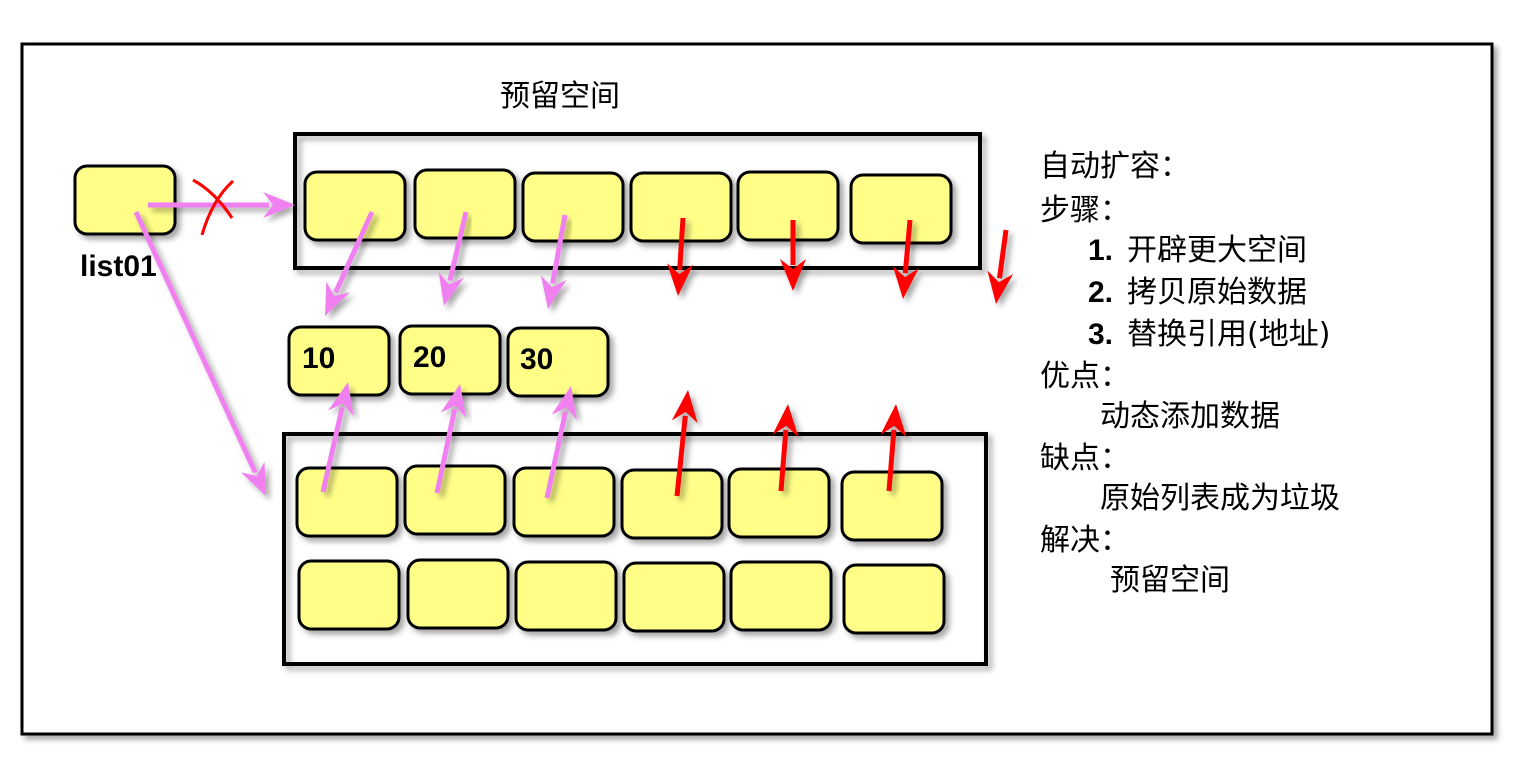  What do you see at coordinates (118, 266) in the screenshot?
I see `list01-label: list01` at bounding box center [118, 266].